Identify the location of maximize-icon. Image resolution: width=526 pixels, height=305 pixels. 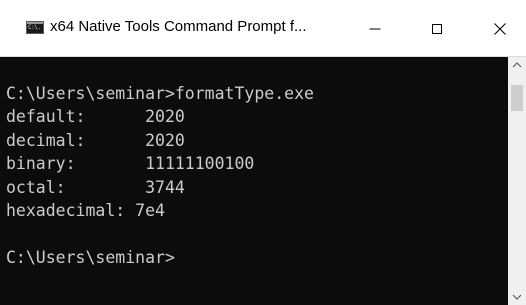
(437, 28).